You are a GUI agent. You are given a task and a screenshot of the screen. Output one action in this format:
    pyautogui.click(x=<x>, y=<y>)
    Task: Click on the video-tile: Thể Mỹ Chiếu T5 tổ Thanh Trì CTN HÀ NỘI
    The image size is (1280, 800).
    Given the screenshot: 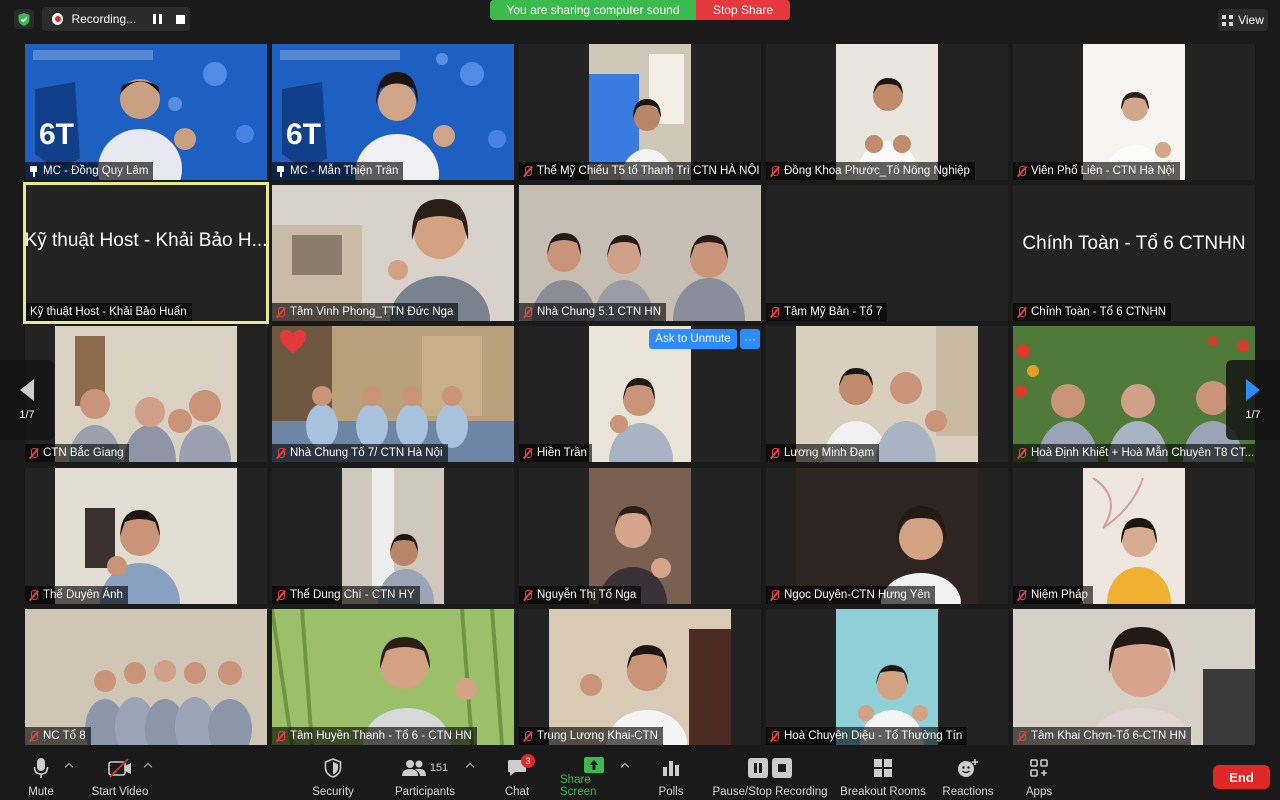 What is the action you would take?
    pyautogui.click(x=640, y=112)
    